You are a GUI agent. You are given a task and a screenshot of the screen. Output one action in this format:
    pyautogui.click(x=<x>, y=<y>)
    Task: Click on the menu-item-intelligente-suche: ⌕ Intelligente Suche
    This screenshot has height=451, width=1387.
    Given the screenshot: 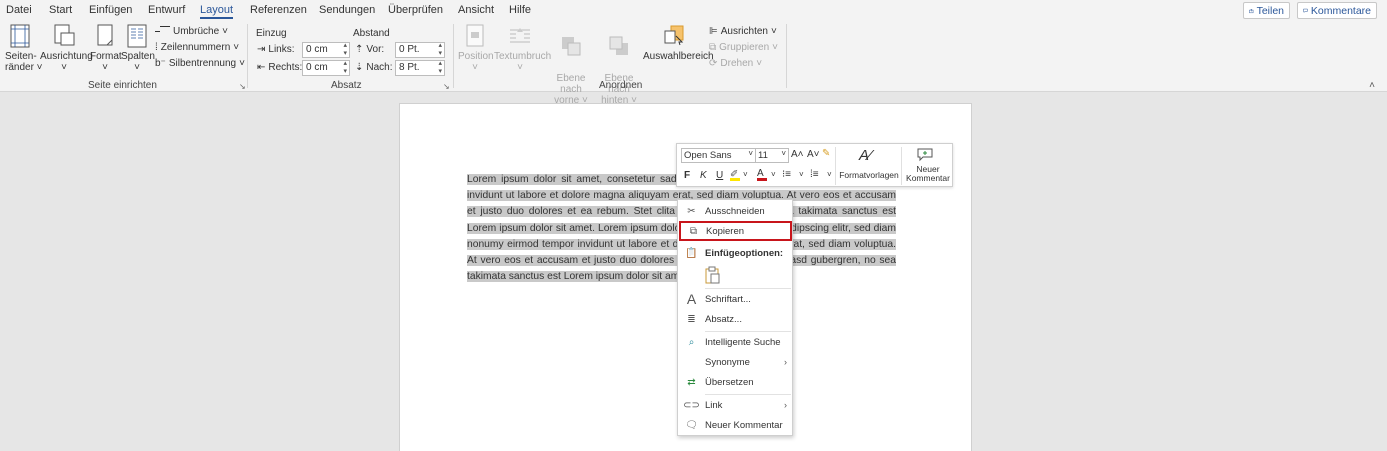 What is the action you would take?
    pyautogui.click(x=735, y=342)
    